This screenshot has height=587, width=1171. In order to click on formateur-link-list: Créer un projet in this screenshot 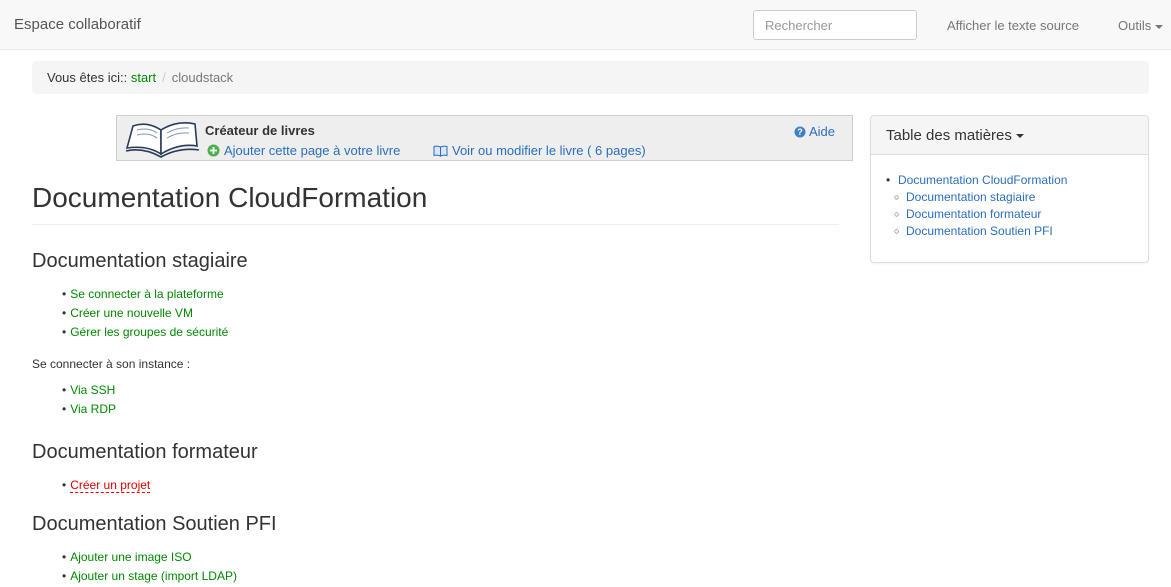, I will do `click(106, 485)`.